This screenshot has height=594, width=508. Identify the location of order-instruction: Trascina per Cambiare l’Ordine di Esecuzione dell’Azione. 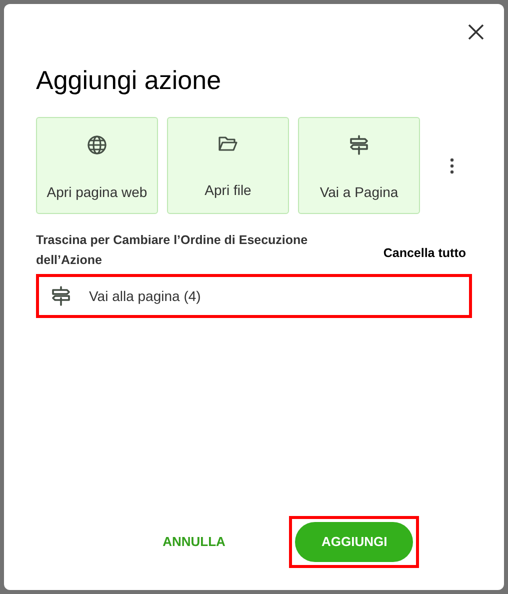
(172, 250).